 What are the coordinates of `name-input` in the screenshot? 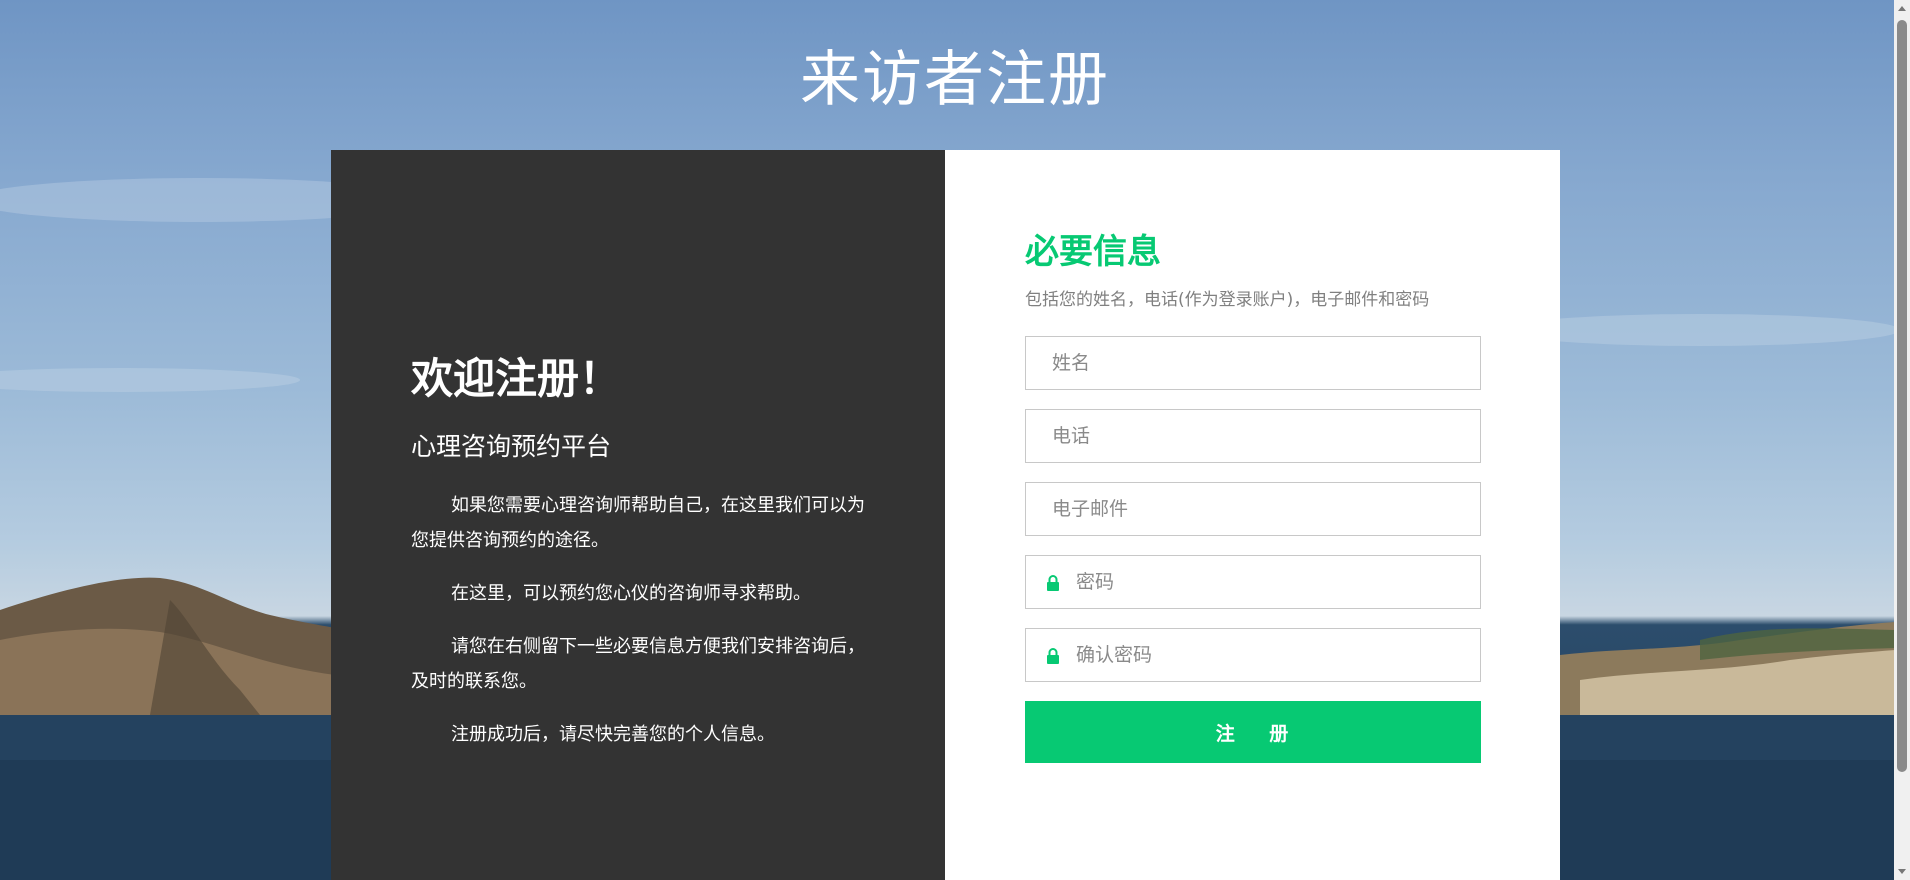 It's located at (1253, 363).